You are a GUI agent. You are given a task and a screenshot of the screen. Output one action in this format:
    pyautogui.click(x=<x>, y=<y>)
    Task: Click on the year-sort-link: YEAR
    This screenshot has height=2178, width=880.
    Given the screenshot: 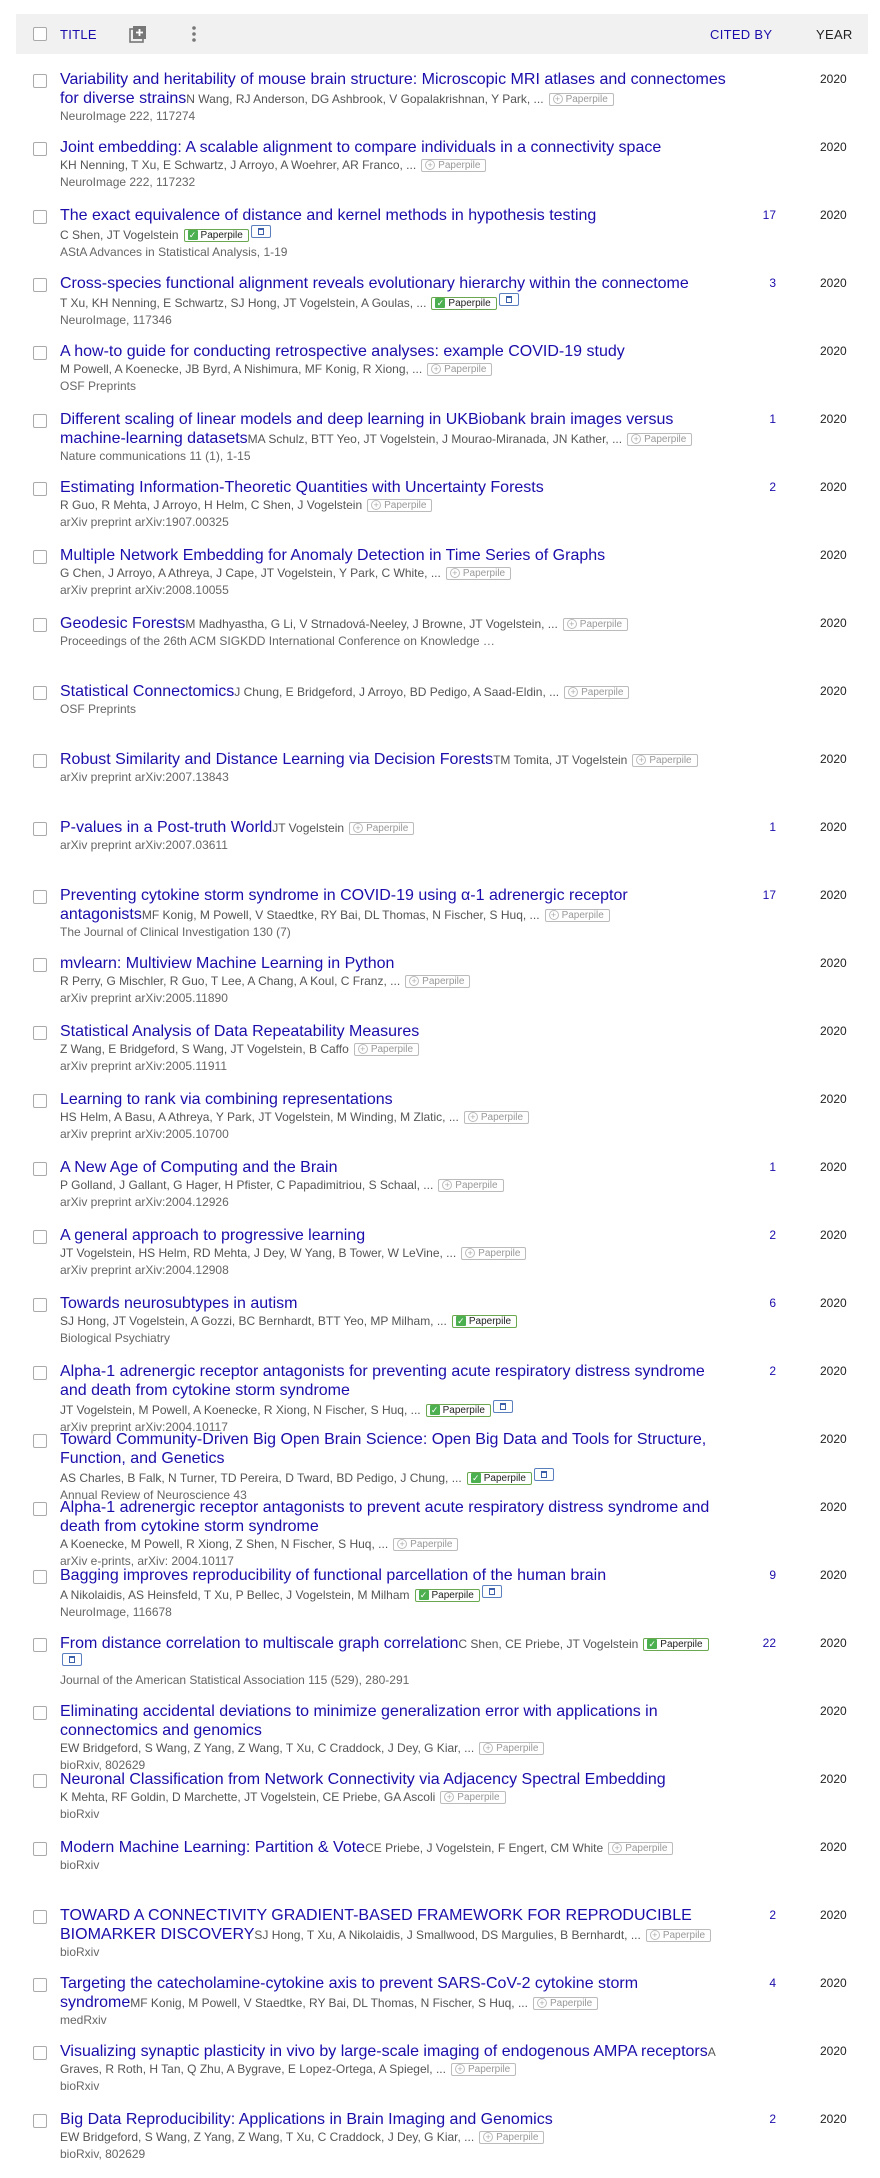 What is the action you would take?
    pyautogui.click(x=834, y=34)
    